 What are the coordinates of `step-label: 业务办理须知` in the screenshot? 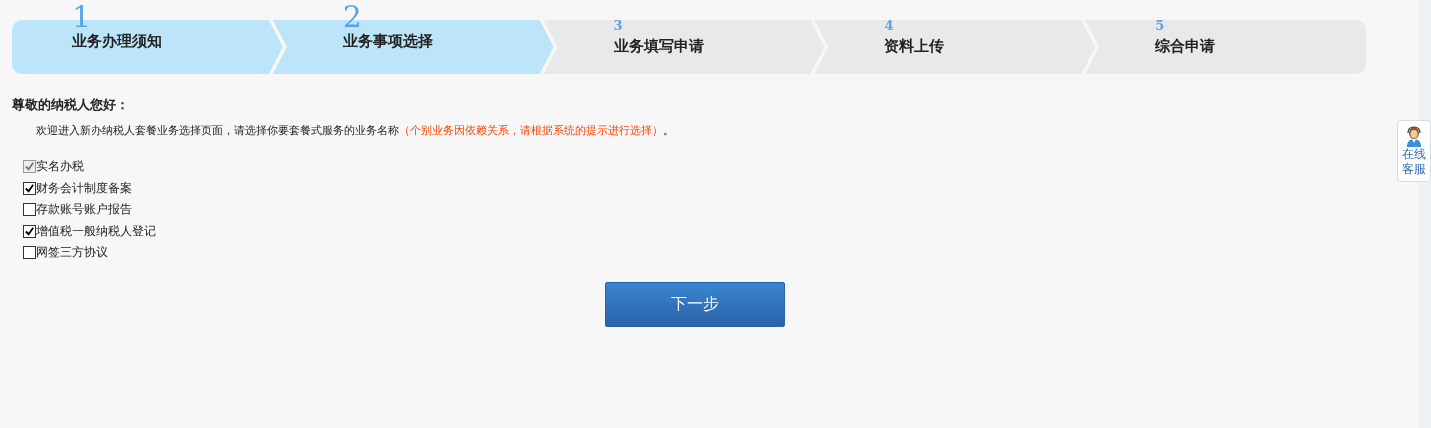 It's located at (117, 41).